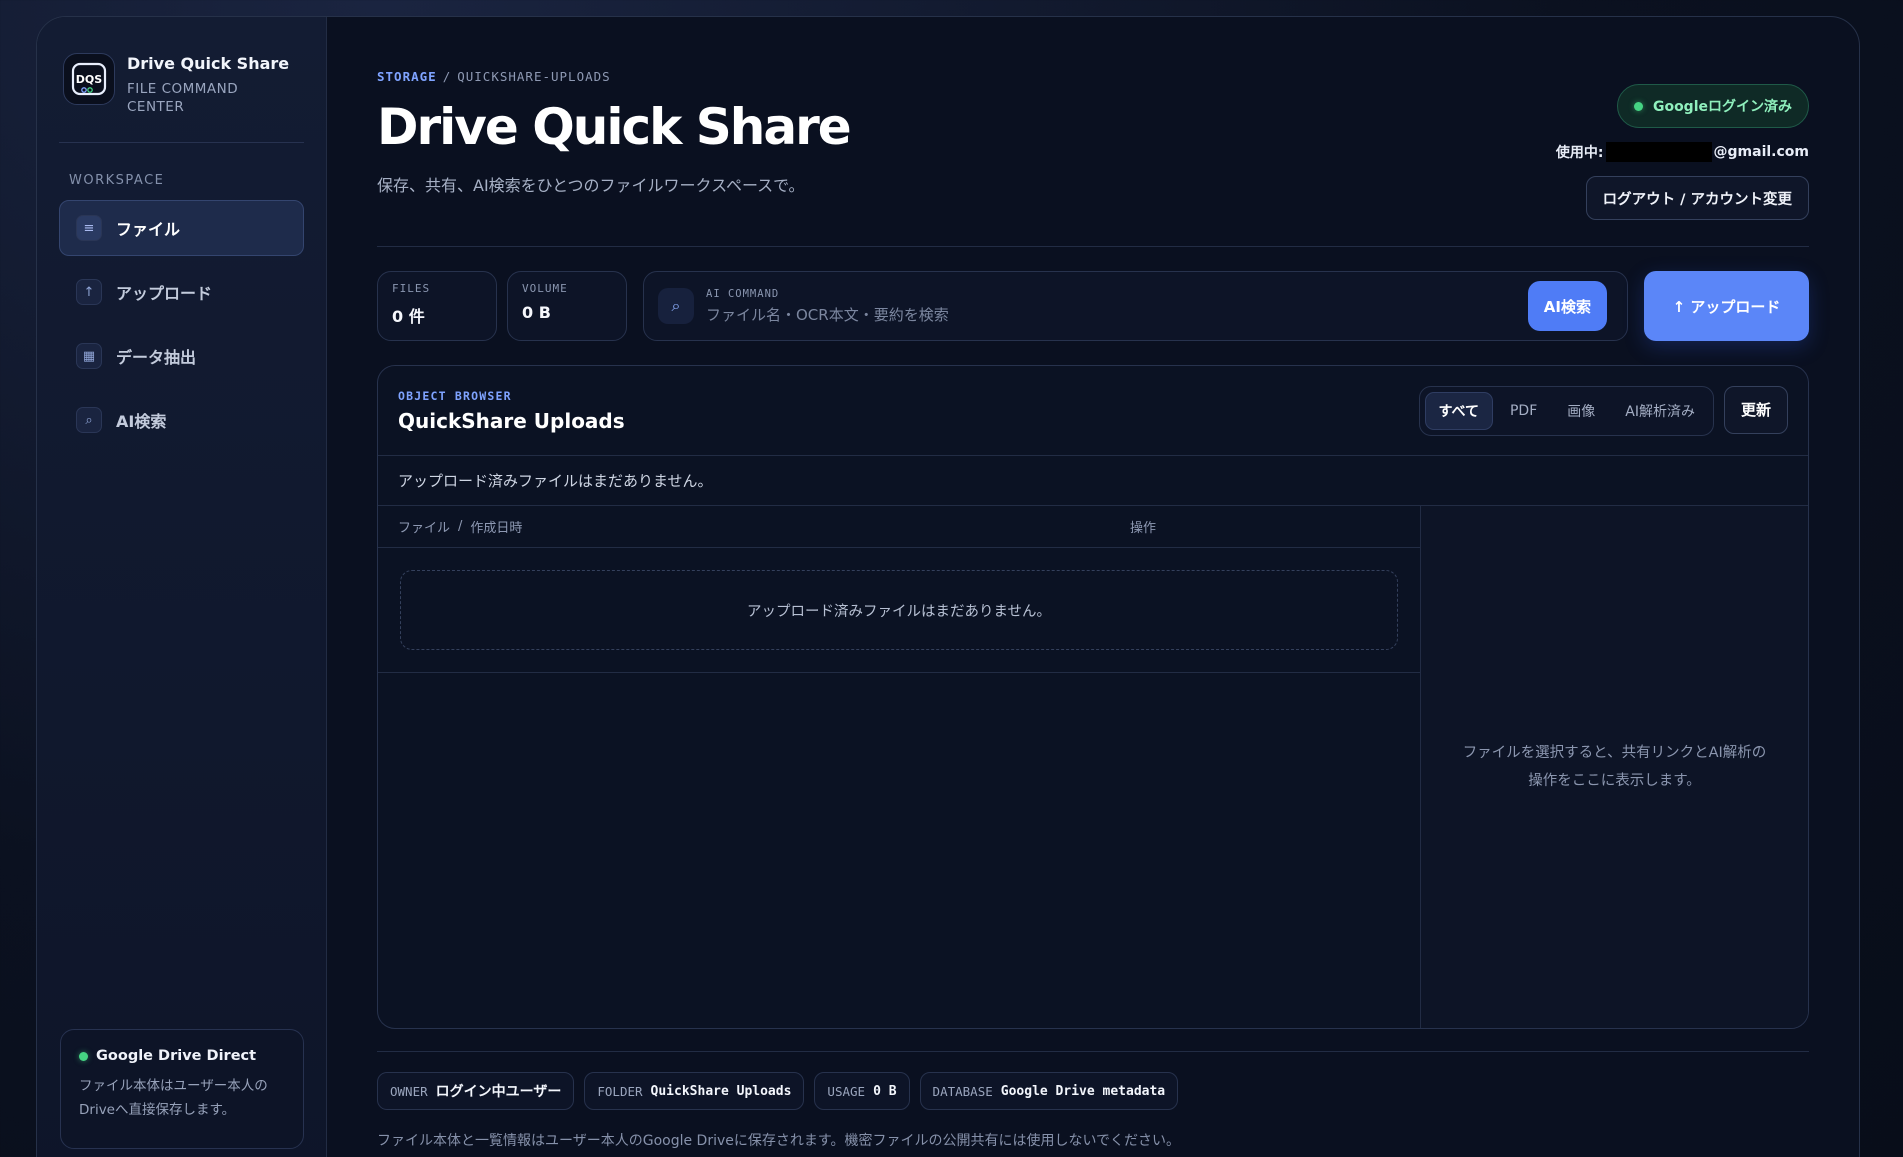 This screenshot has width=1903, height=1157. Describe the element at coordinates (1458, 410) in the screenshot. I see `filter-all: すべて` at that location.